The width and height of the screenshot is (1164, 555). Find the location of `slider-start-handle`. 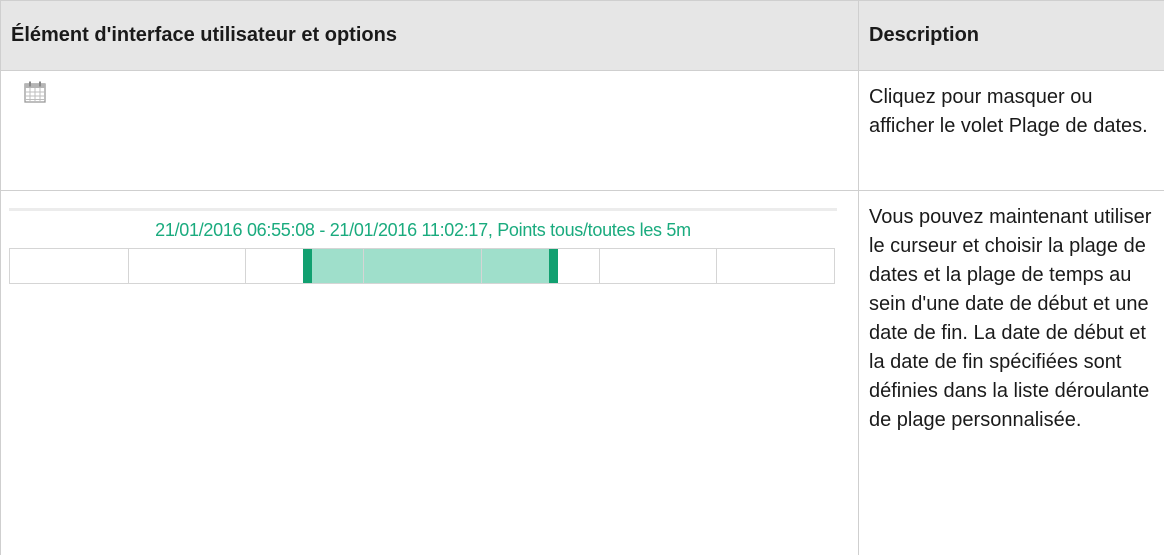

slider-start-handle is located at coordinates (307, 266).